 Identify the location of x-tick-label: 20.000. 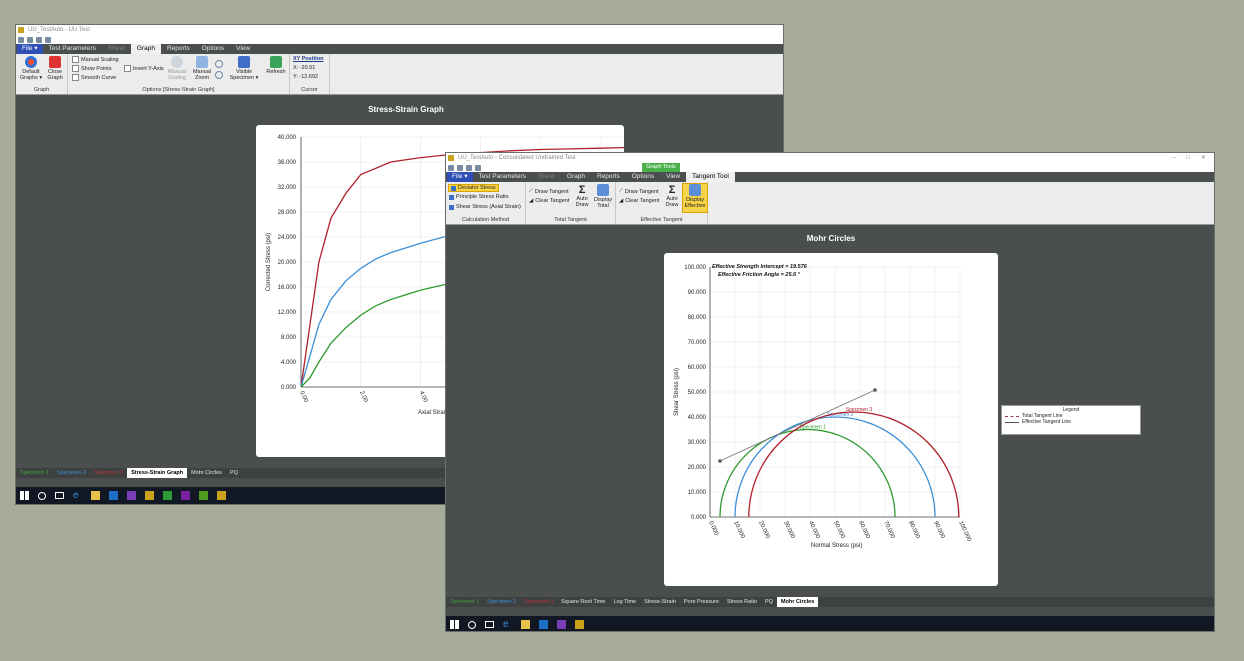
(763, 530).